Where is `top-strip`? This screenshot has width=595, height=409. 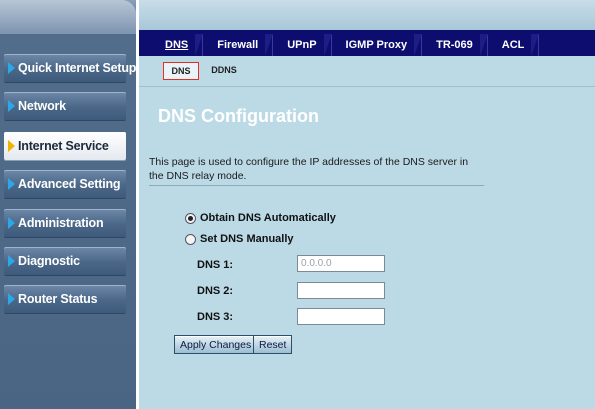
top-strip is located at coordinates (367, 15).